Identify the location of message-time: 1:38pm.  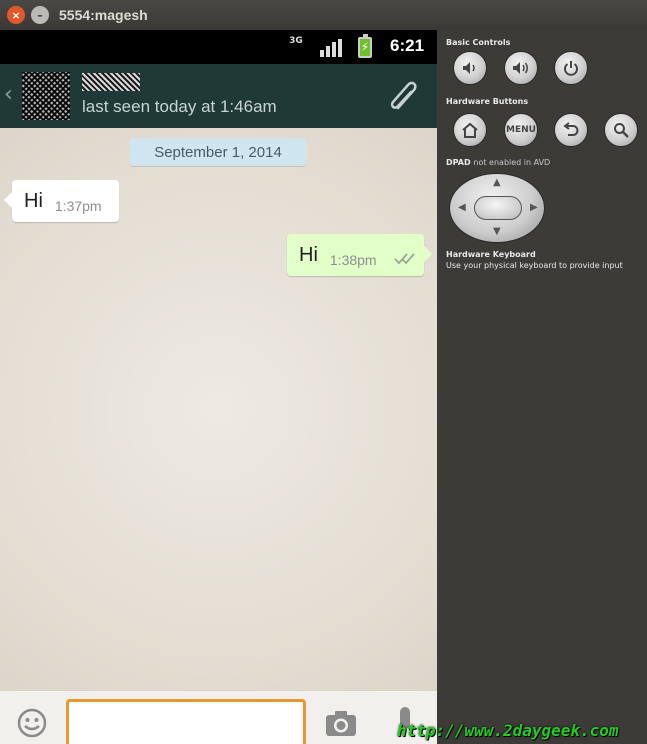
(353, 260).